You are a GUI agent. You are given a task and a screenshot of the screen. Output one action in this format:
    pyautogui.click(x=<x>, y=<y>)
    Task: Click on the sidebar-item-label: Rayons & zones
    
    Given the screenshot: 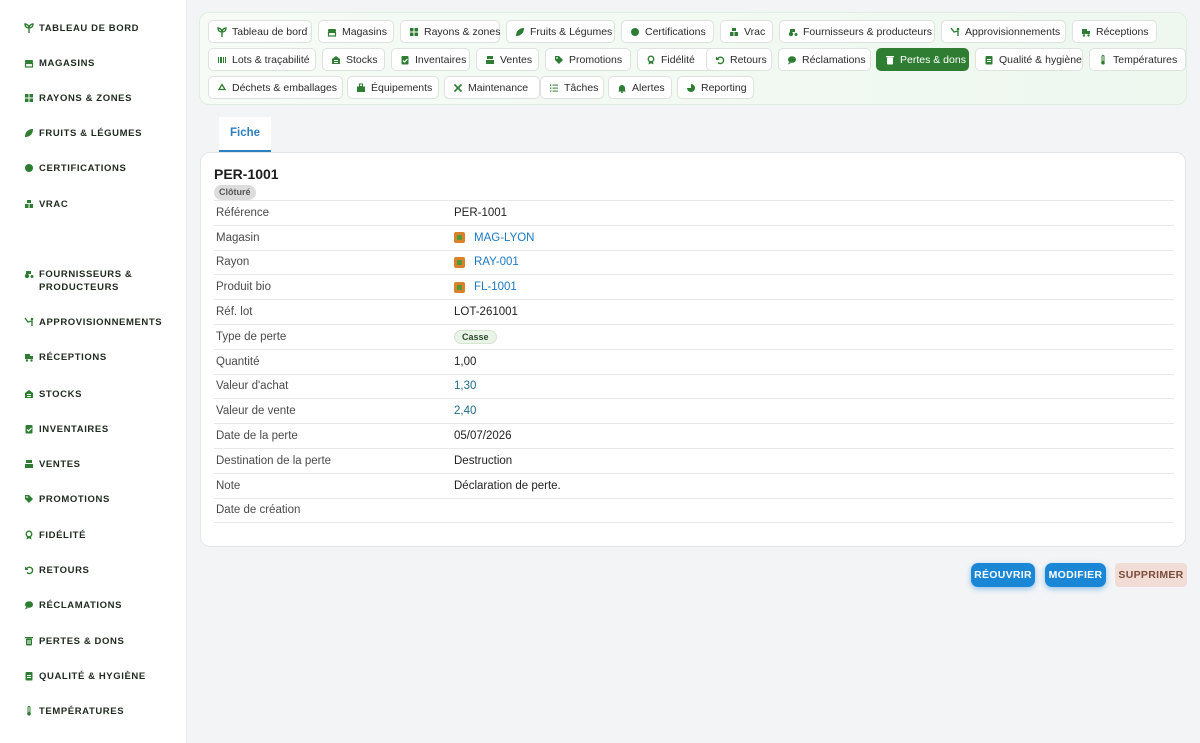 What is the action you would take?
    pyautogui.click(x=86, y=98)
    